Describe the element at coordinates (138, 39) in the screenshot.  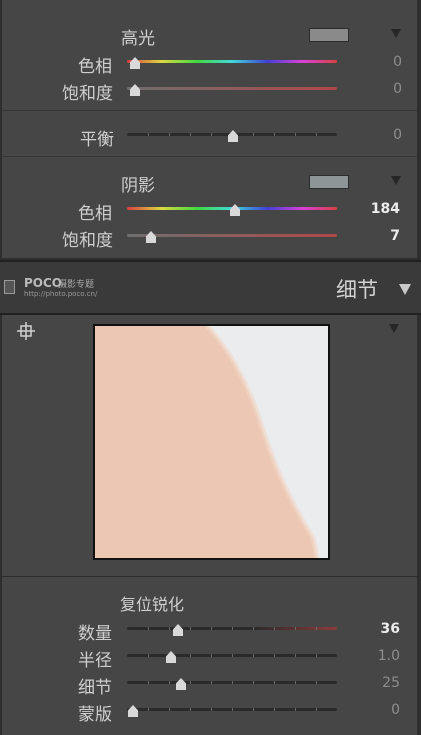
I see `highlights-title: 高光` at that location.